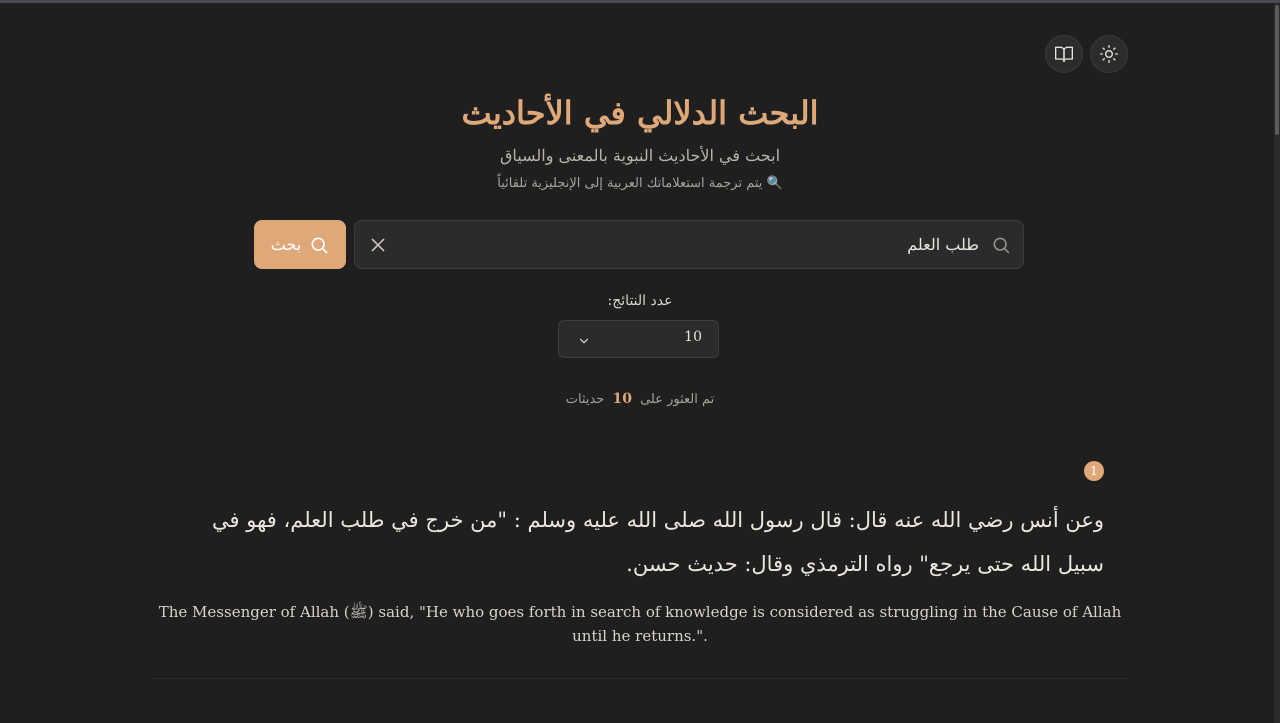 This screenshot has width=1280, height=723. I want to click on chevron-down-icon, so click(584, 340).